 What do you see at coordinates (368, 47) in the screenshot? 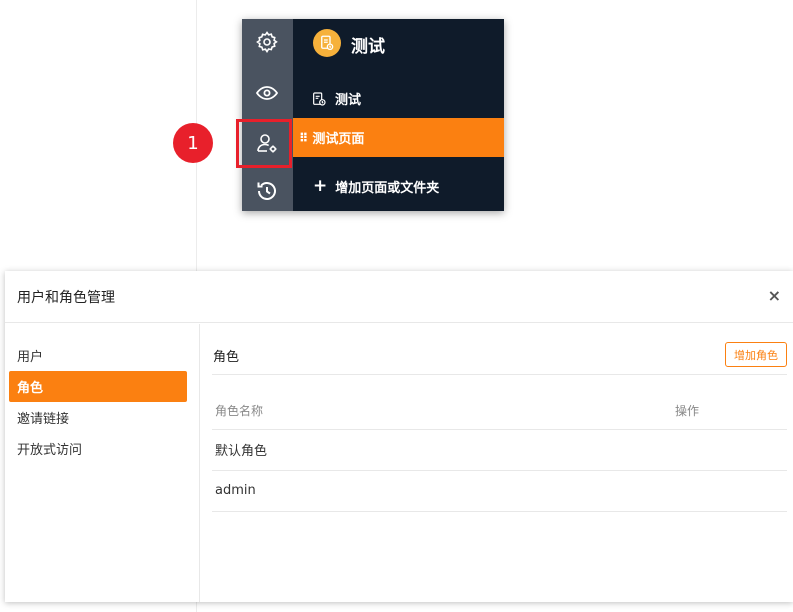
I see `app-title: 测试` at bounding box center [368, 47].